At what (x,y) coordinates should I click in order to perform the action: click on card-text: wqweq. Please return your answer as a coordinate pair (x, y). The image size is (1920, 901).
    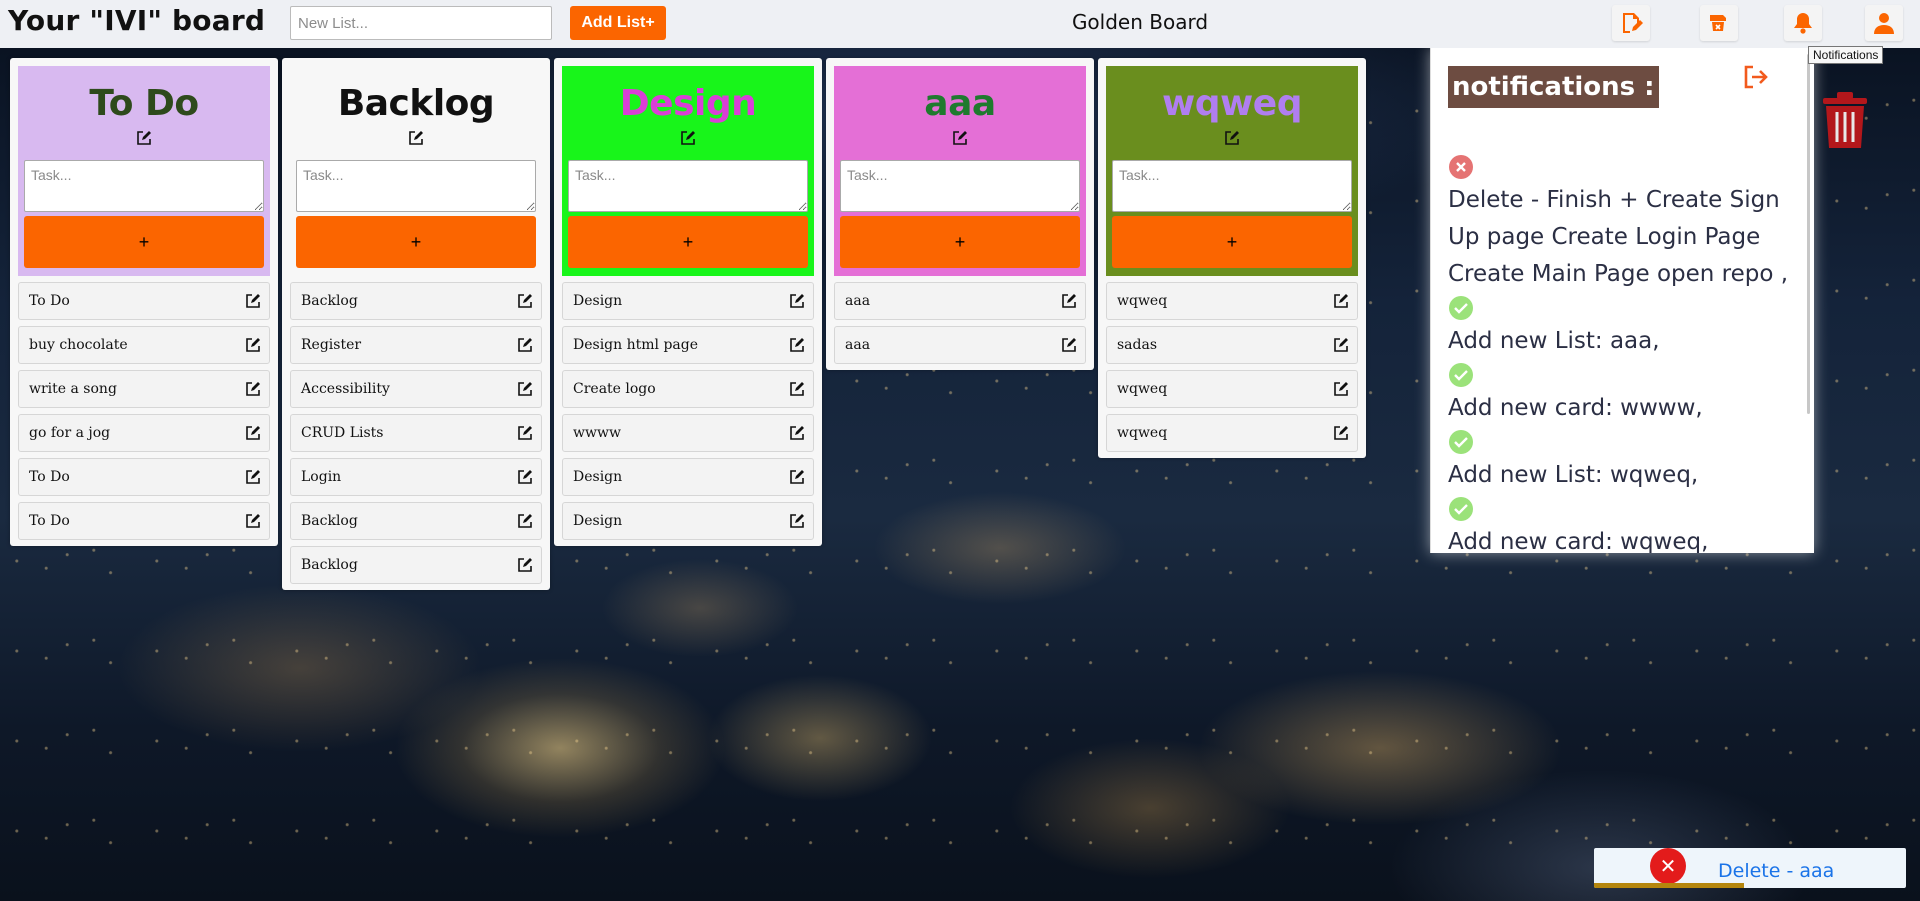
    Looking at the image, I should click on (1142, 389).